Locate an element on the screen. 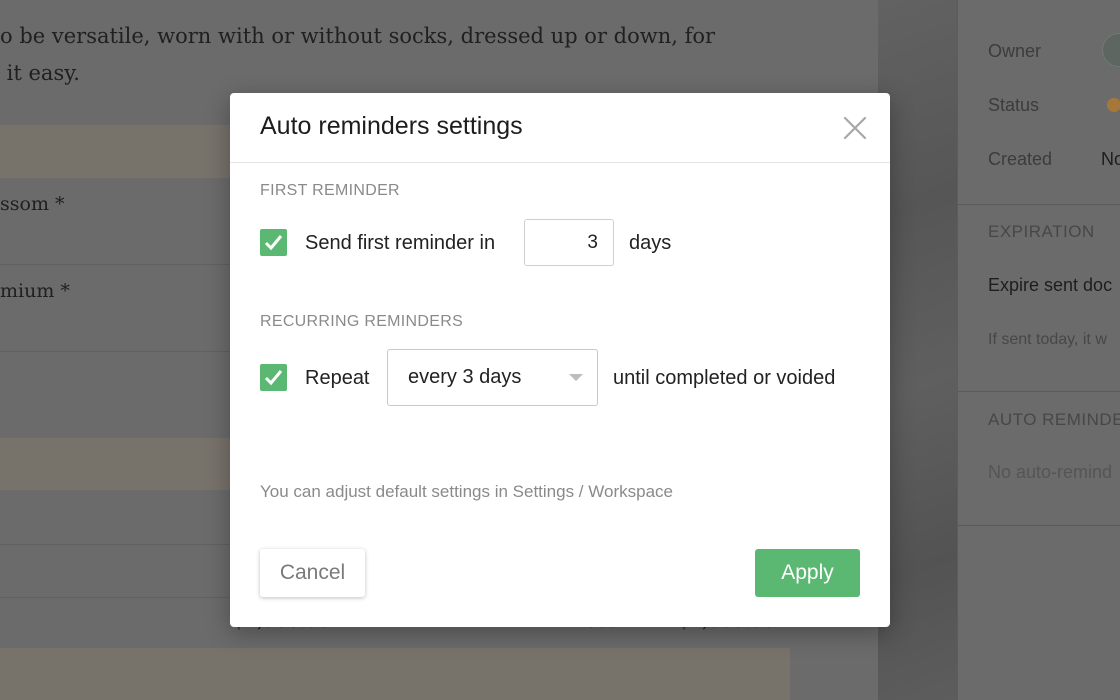 The height and width of the screenshot is (700, 1120). row-label: ssom * is located at coordinates (32, 204).